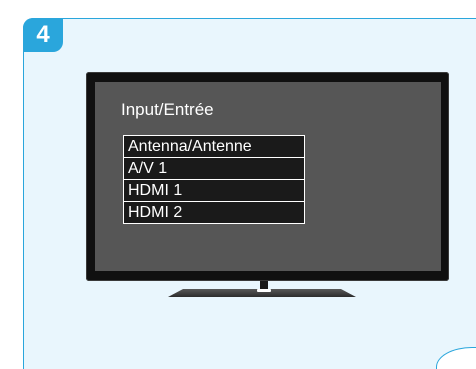 Image resolution: width=476 pixels, height=369 pixels. Describe the element at coordinates (214, 146) in the screenshot. I see `input-option-antenna: Antenna/Antenne` at that location.